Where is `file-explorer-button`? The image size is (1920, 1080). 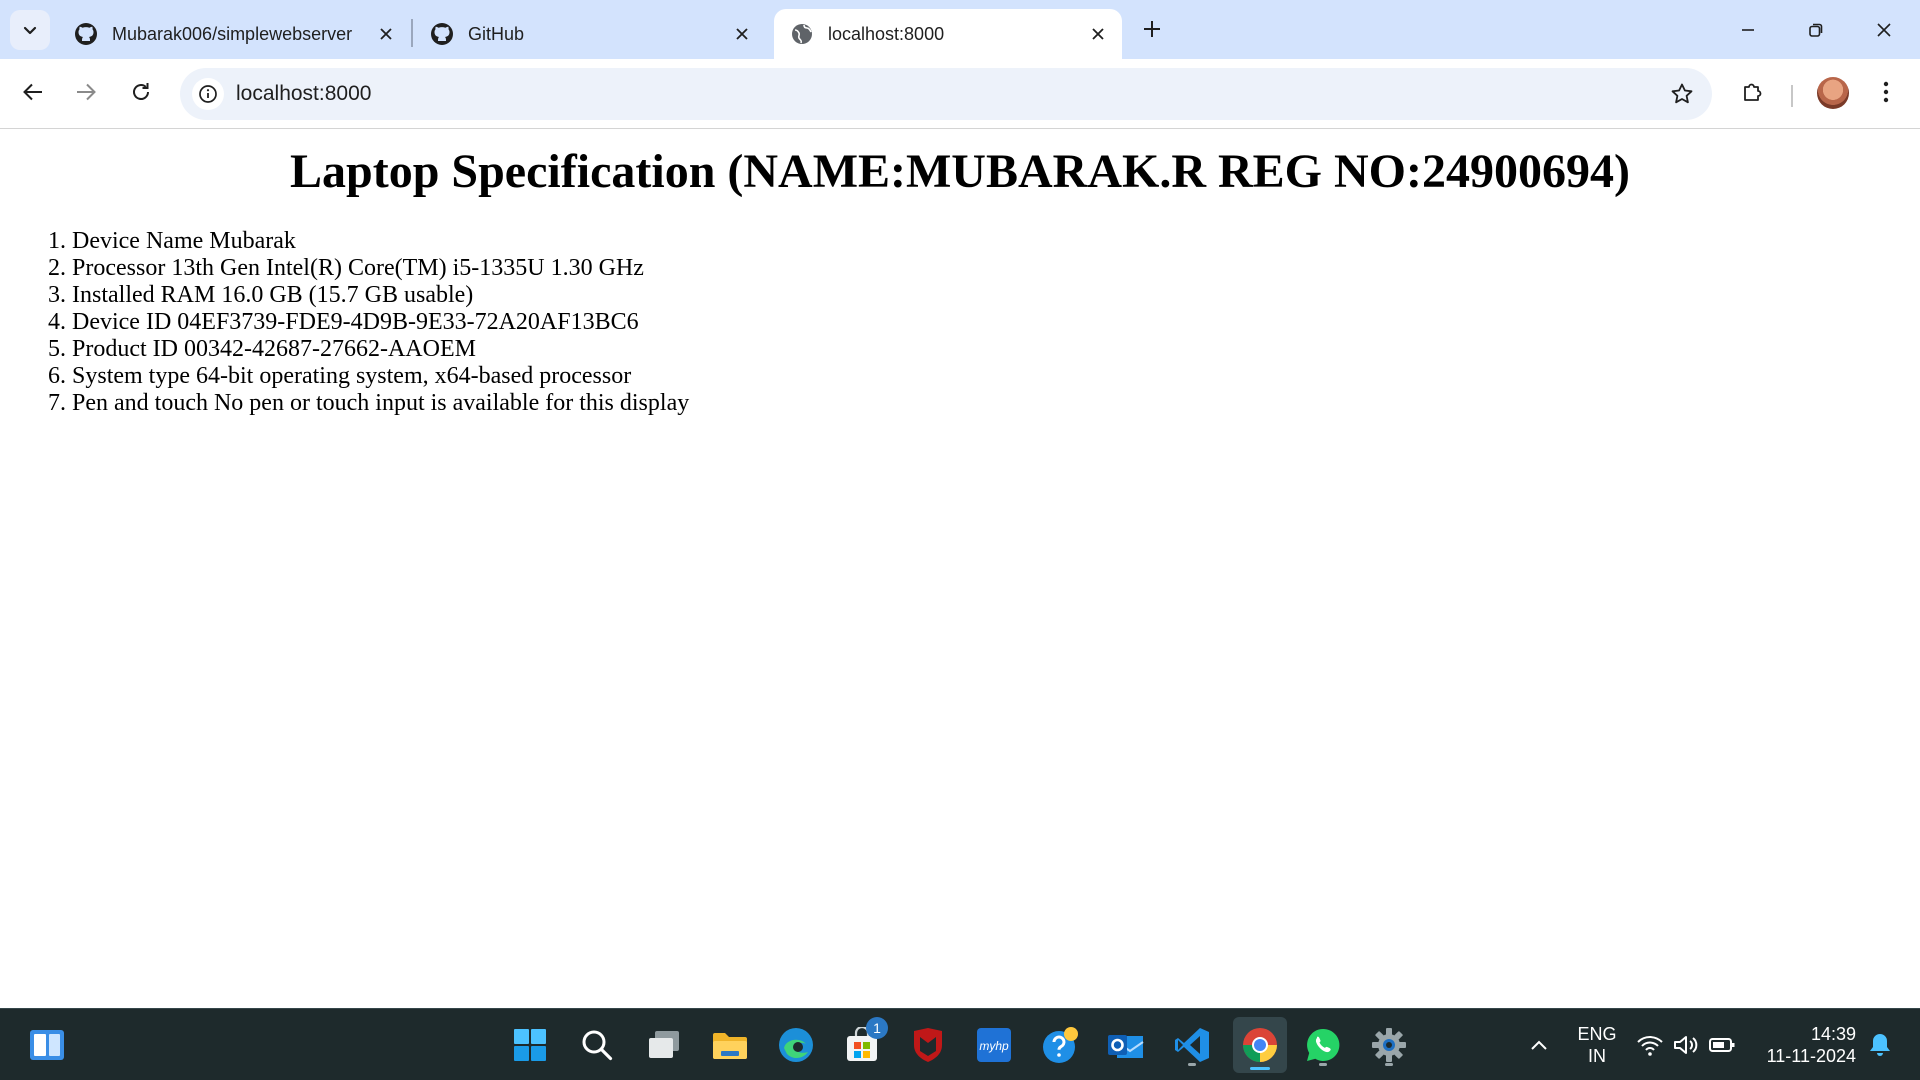 file-explorer-button is located at coordinates (730, 1045).